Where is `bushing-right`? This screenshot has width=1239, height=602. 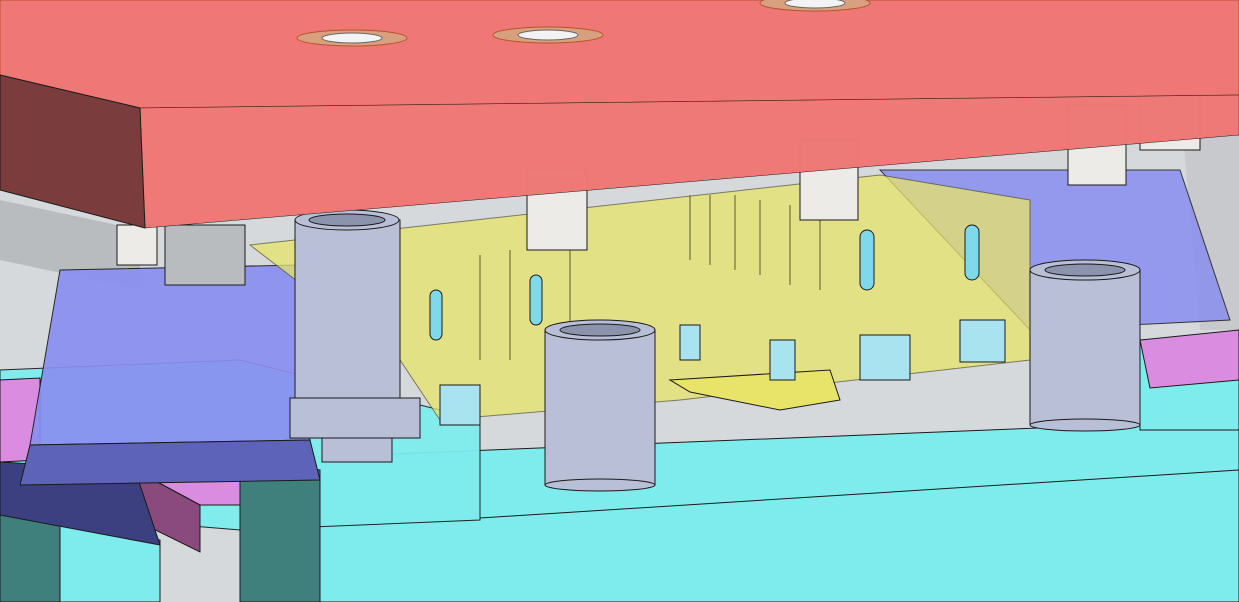 bushing-right is located at coordinates (1085, 345).